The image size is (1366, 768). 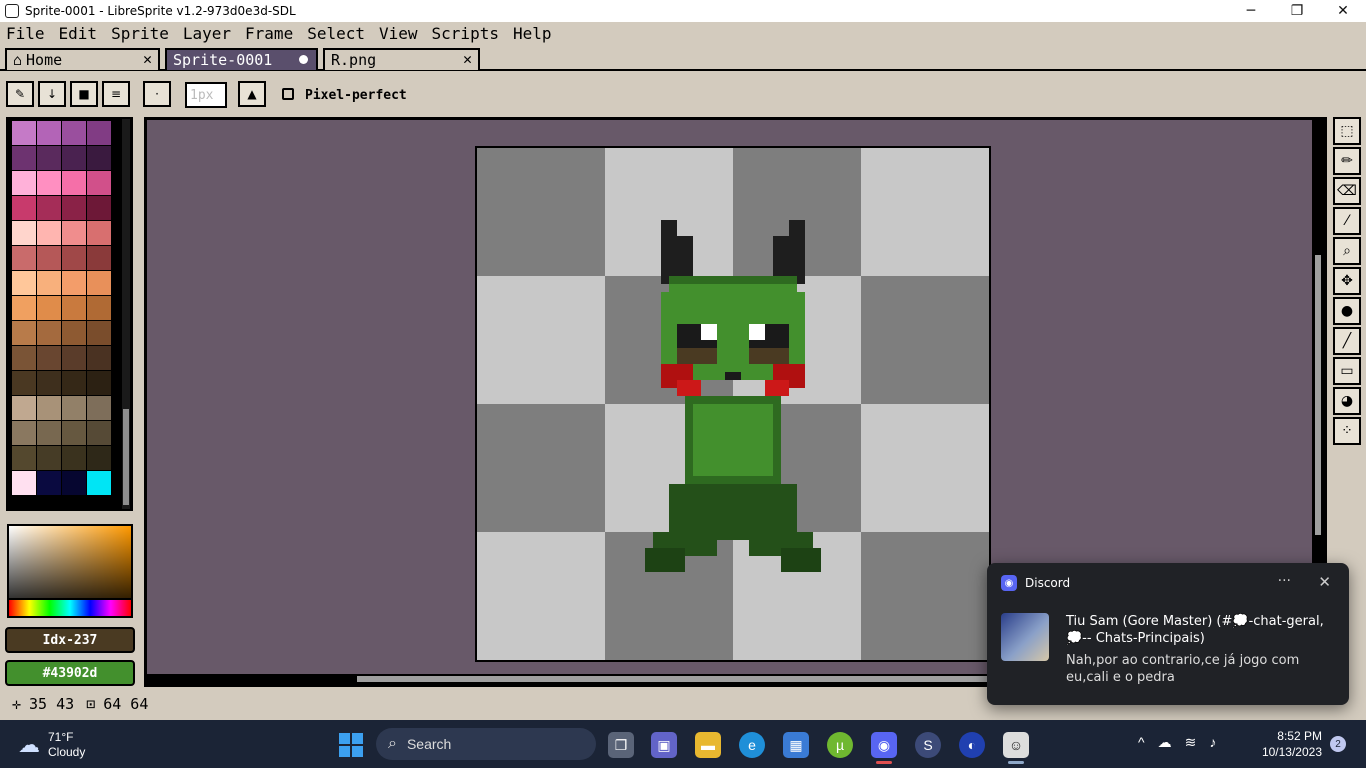 What do you see at coordinates (972, 745) in the screenshot?
I see `sonic-icon: ◐` at bounding box center [972, 745].